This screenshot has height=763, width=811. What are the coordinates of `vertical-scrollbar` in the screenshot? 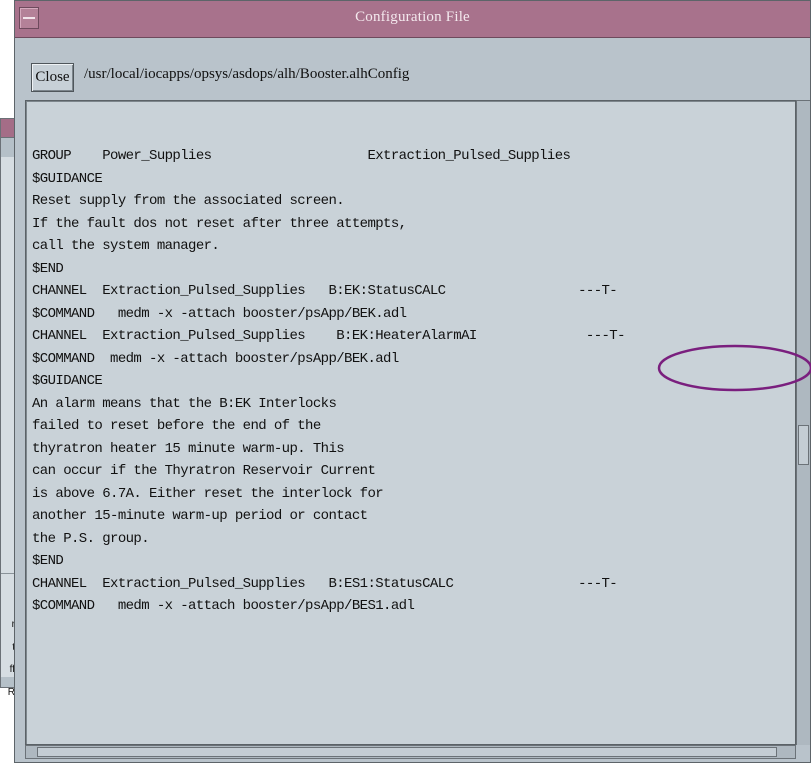 It's located at (803, 422).